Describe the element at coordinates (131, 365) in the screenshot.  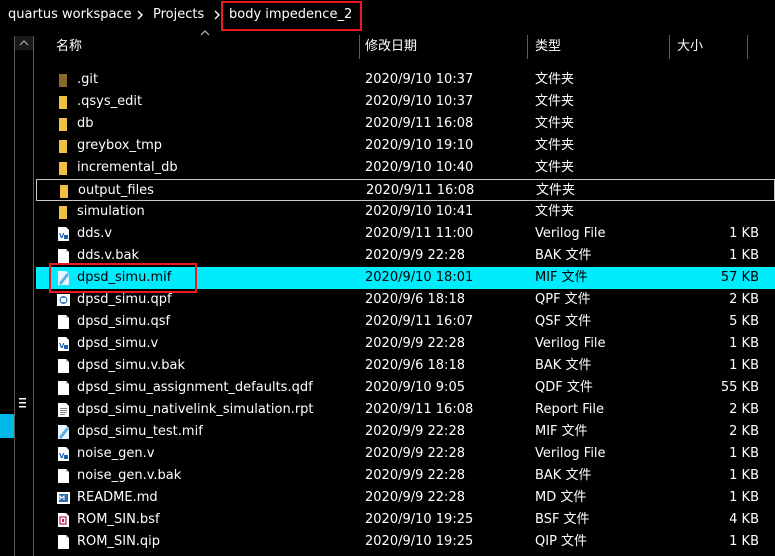
I see `file-name: dpsd_simu.v.bak` at that location.